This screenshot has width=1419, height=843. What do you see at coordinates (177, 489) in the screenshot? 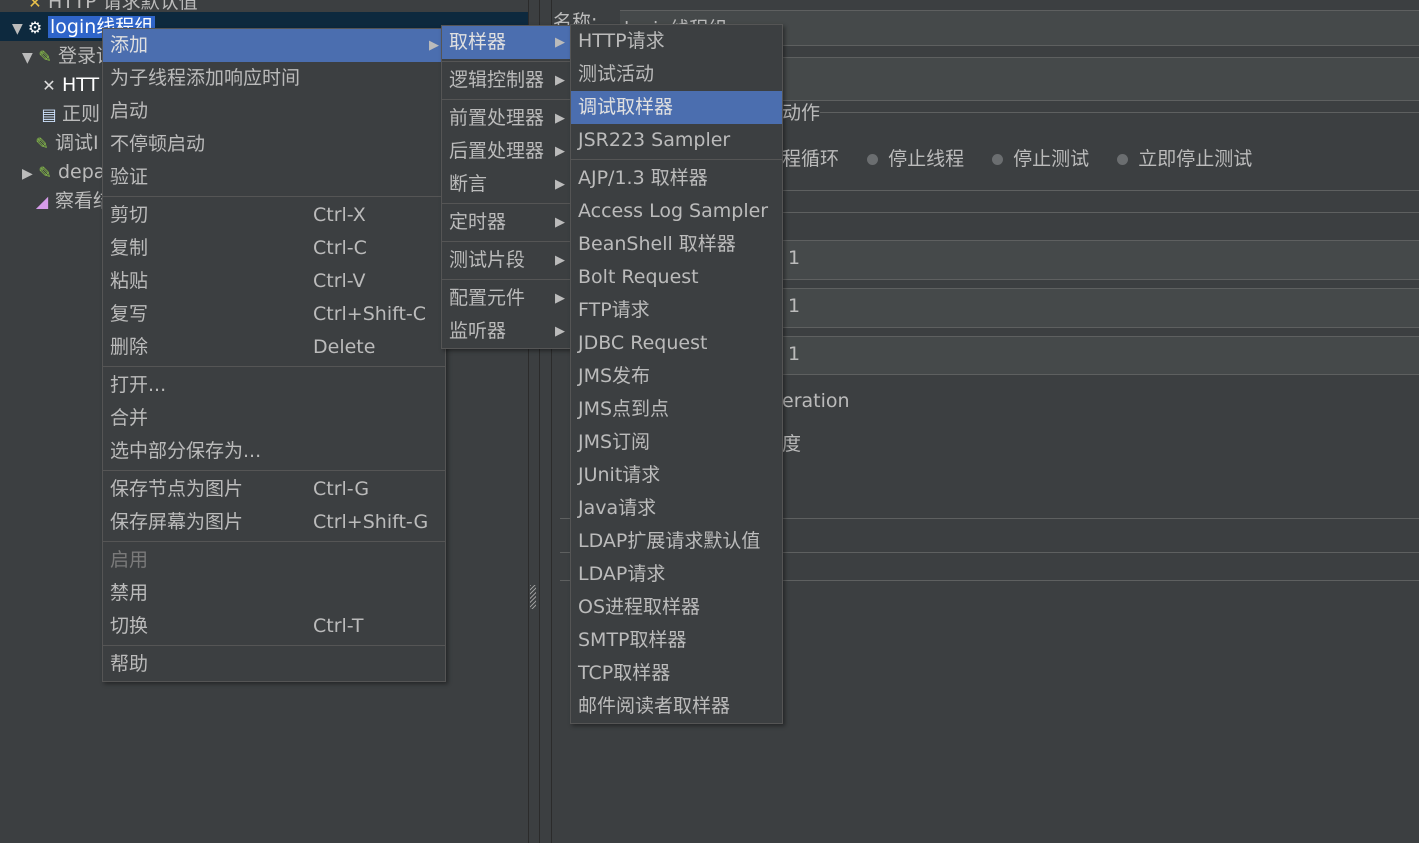
I see `menu-item-label: 保存节点为图片` at bounding box center [177, 489].